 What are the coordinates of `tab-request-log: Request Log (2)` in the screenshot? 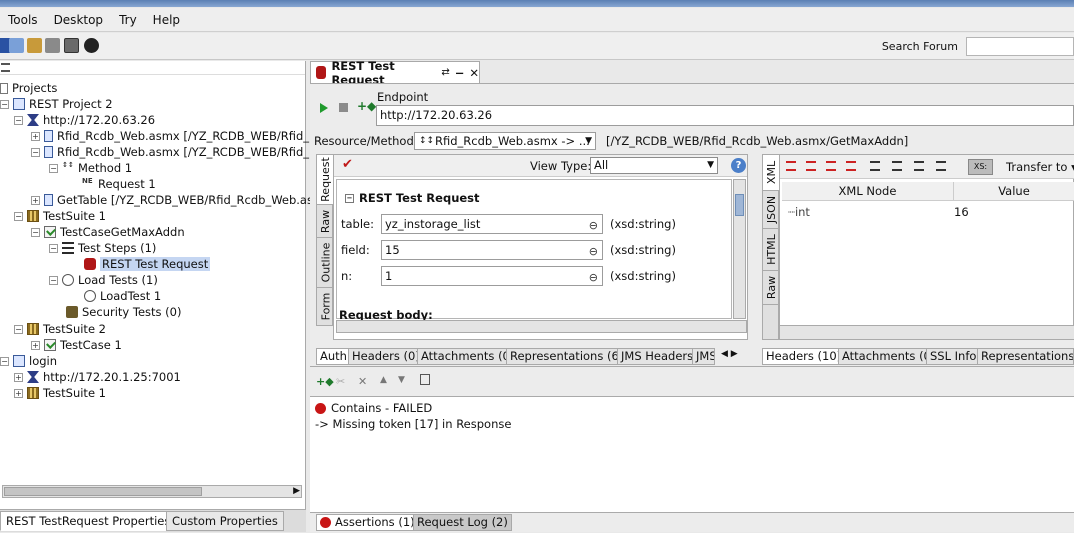 It's located at (462, 522).